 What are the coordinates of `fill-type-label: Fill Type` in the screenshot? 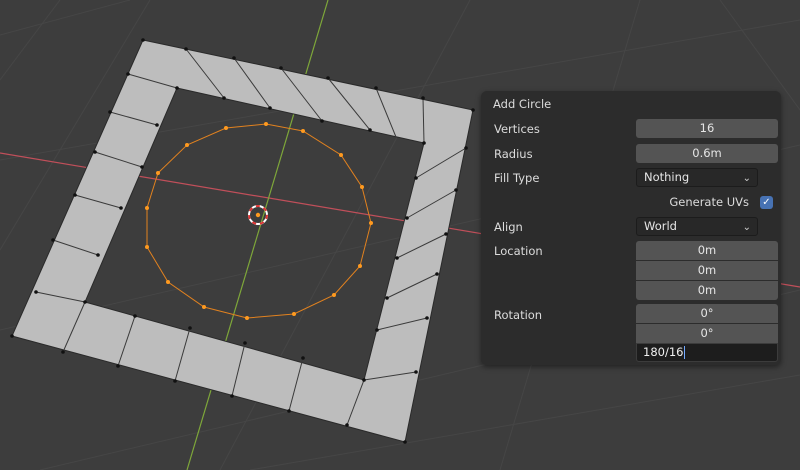 It's located at (517, 178).